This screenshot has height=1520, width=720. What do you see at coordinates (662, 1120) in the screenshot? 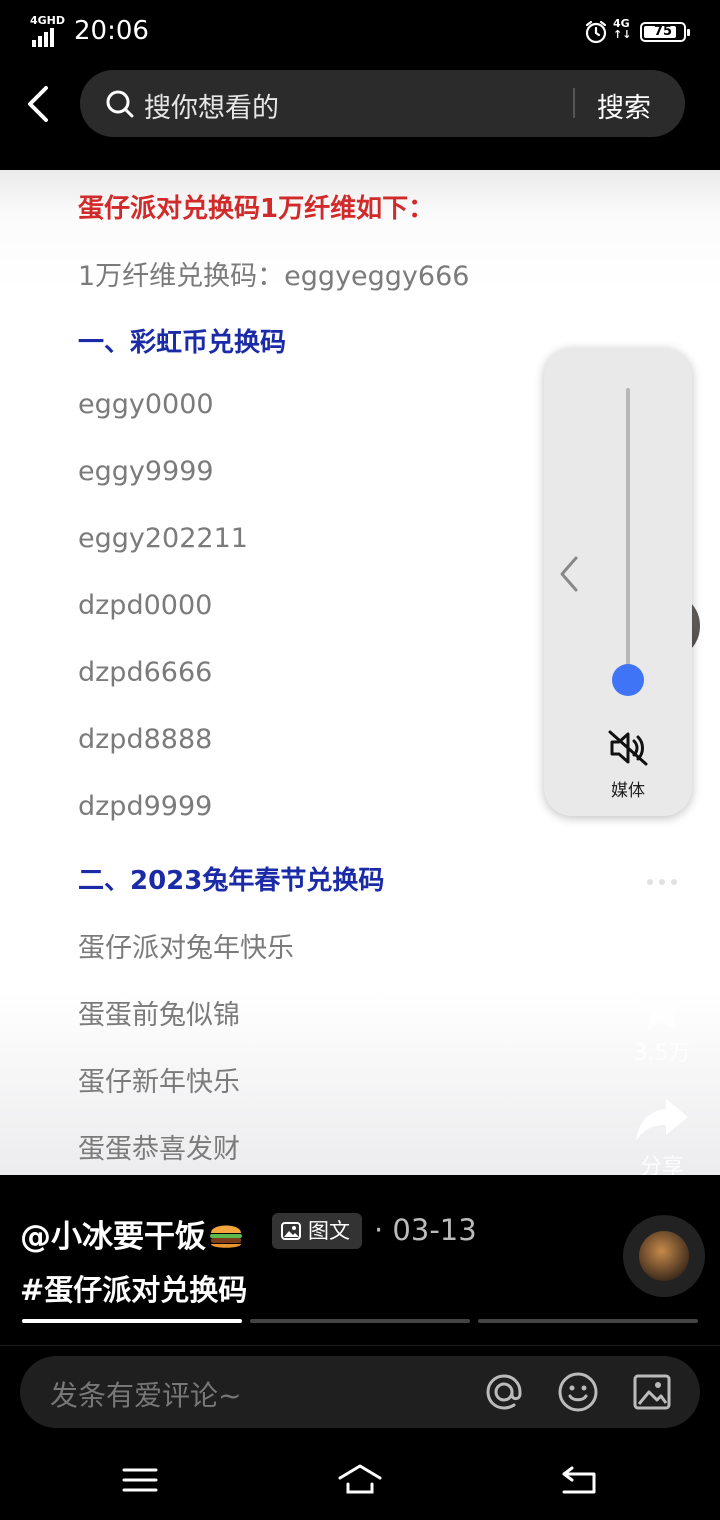
I see `share-icon` at bounding box center [662, 1120].